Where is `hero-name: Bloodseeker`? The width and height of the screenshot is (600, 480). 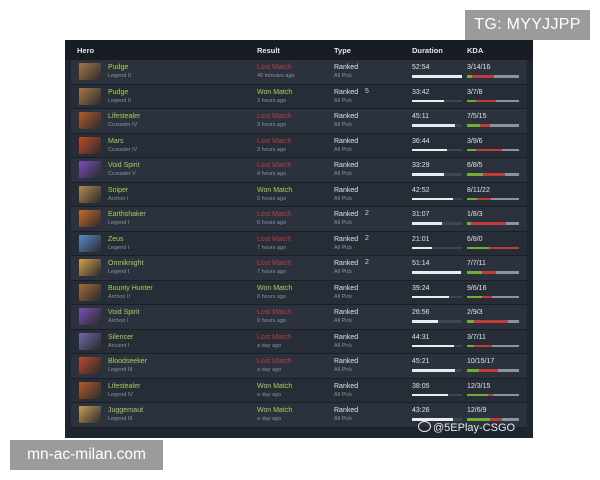 hero-name: Bloodseeker is located at coordinates (127, 361).